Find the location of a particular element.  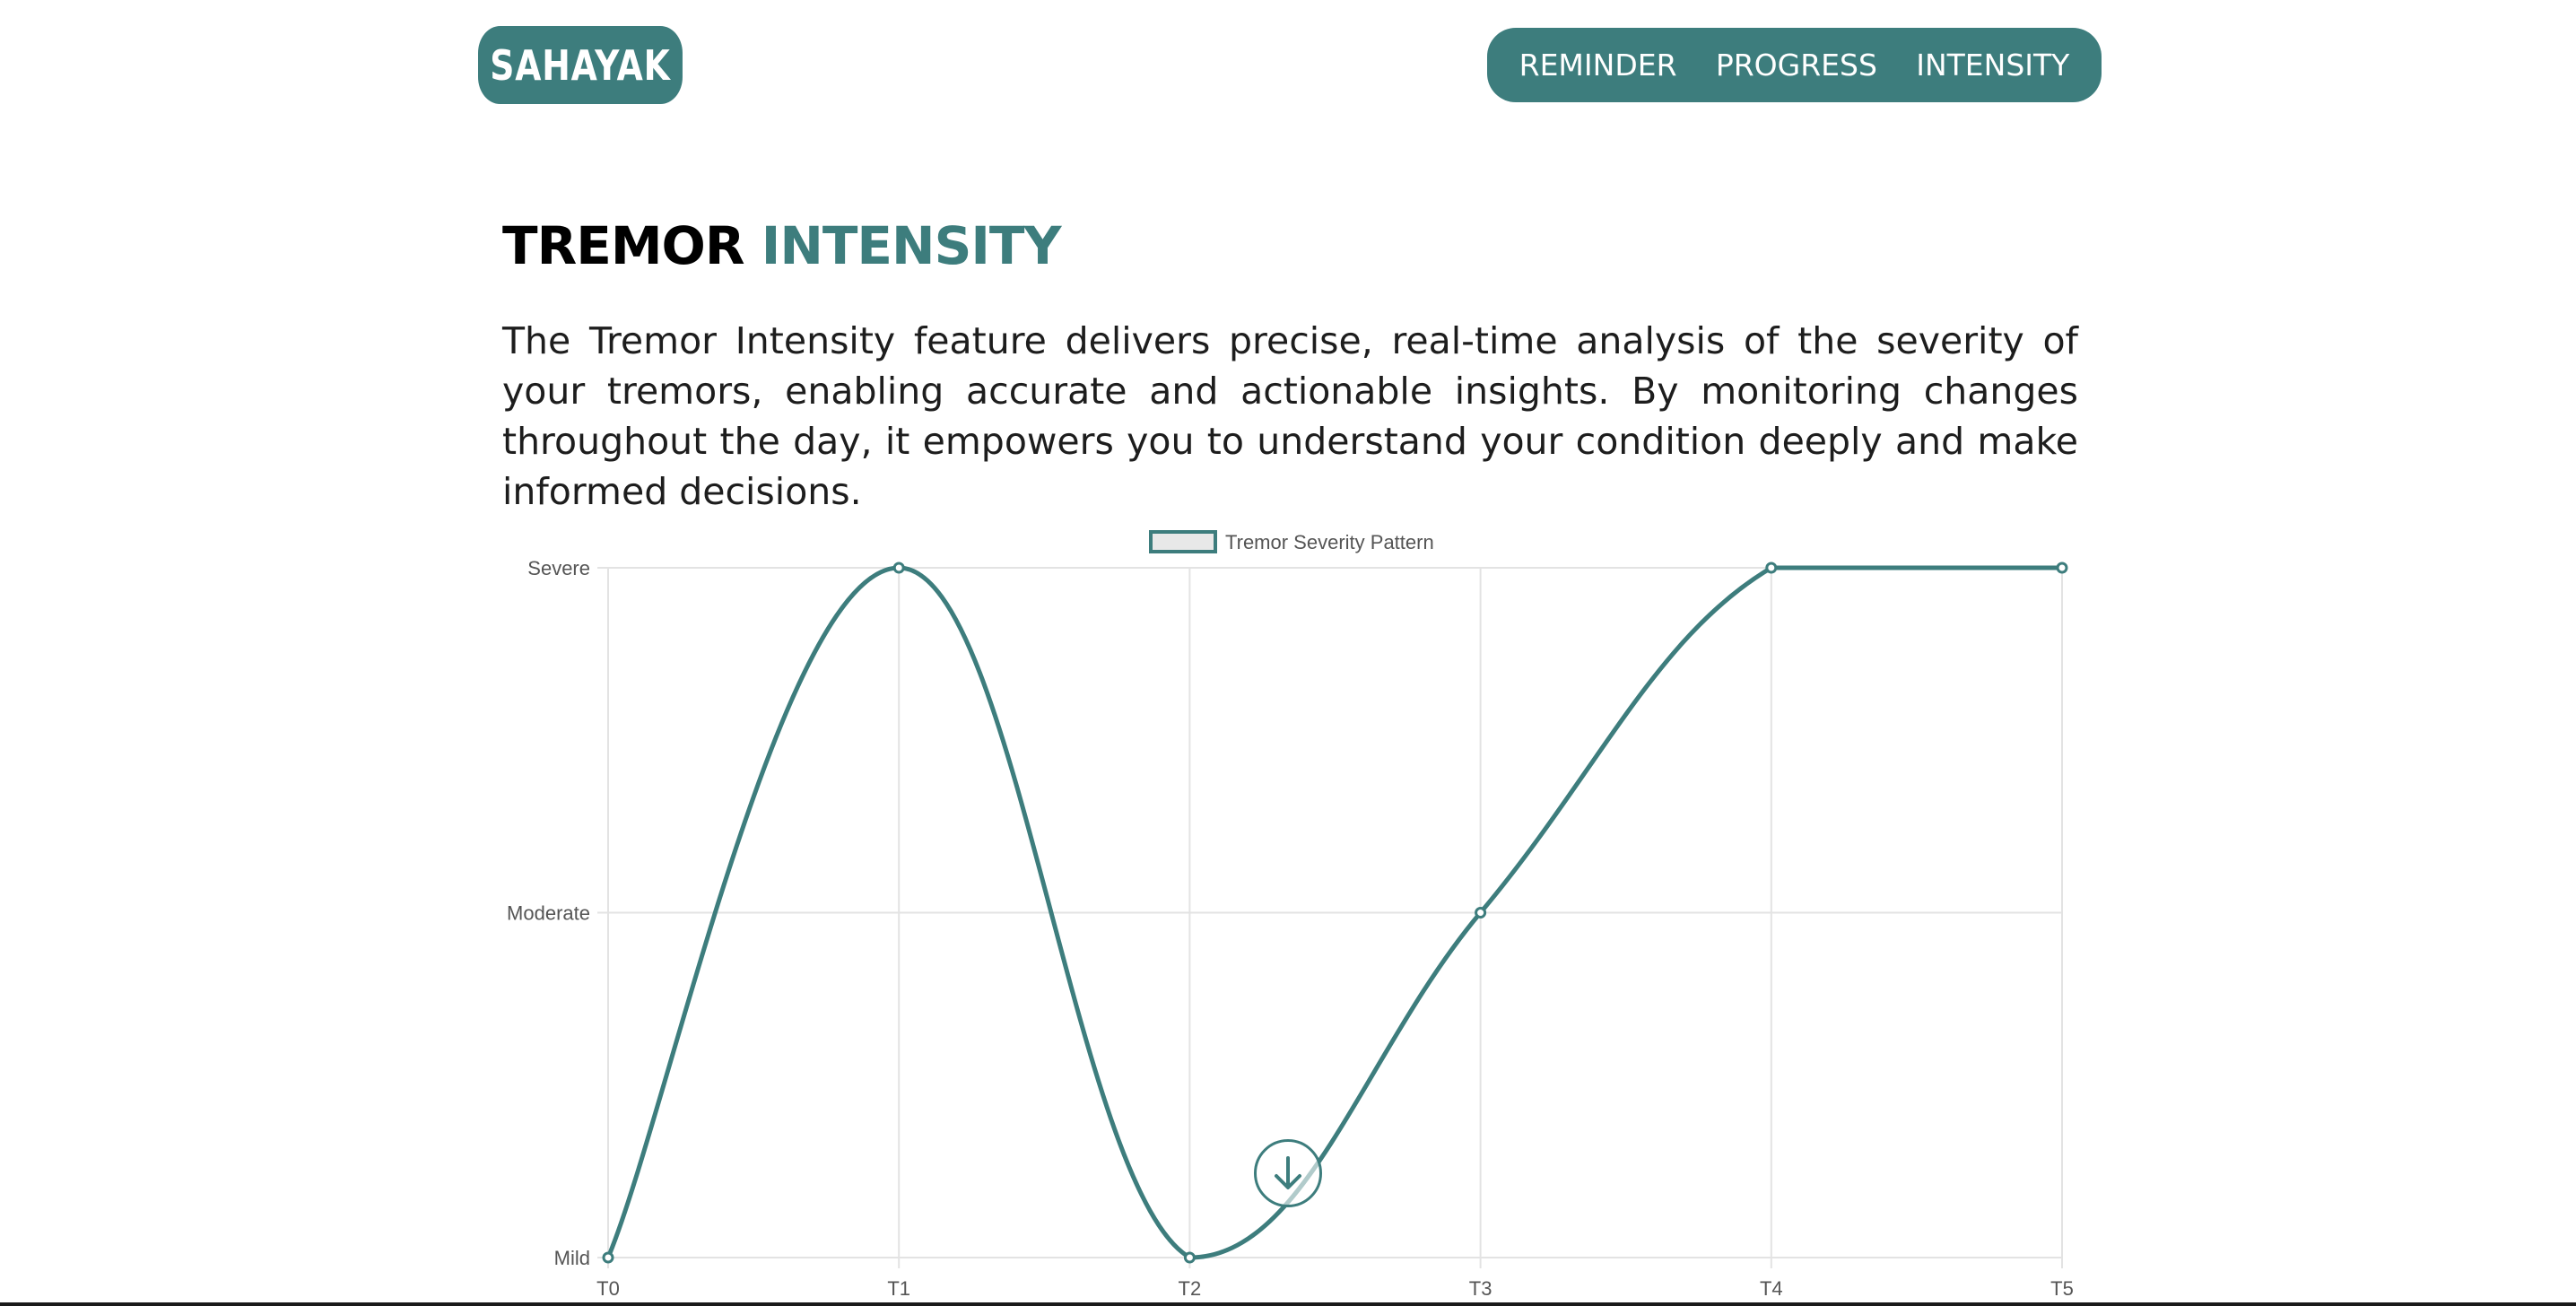

y-tick-label: Moderate is located at coordinates (548, 913).